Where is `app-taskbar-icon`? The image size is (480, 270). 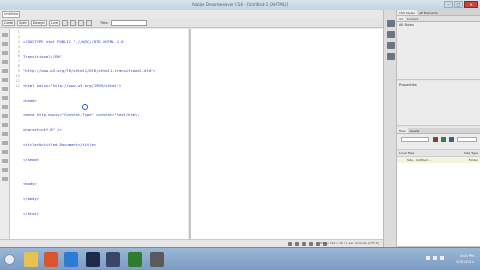 app-taskbar-icon is located at coordinates (113, 259).